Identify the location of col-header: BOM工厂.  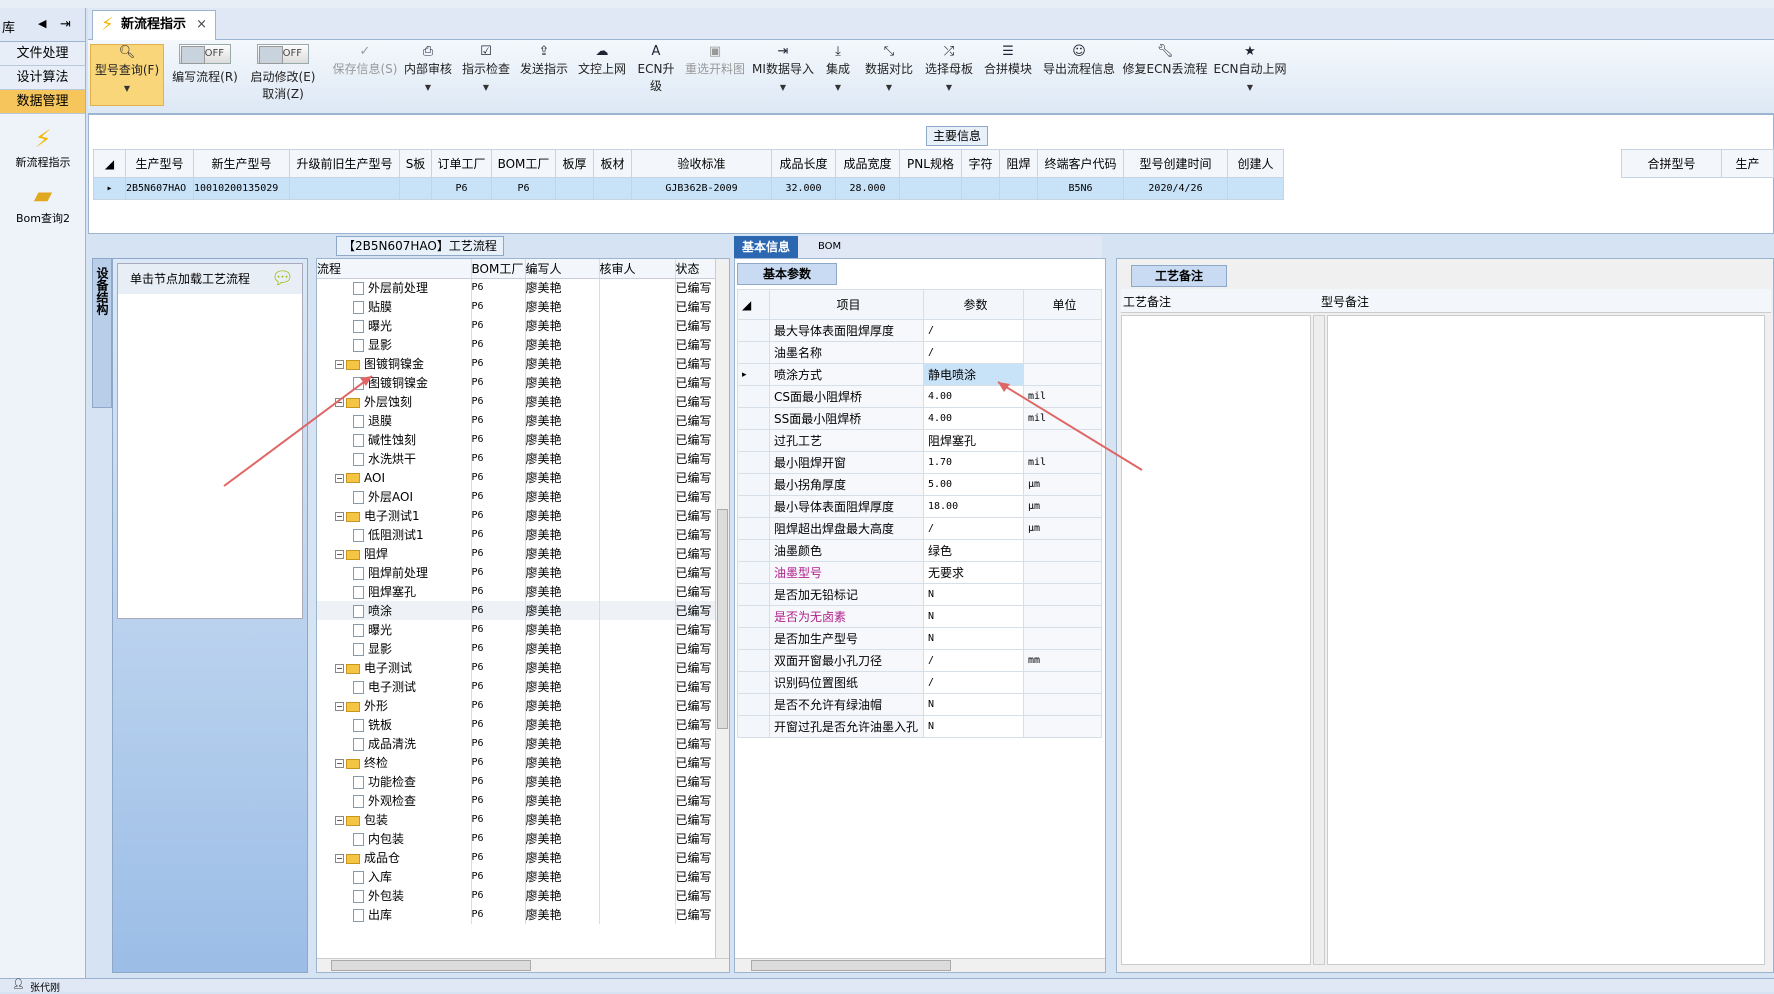
(523, 163).